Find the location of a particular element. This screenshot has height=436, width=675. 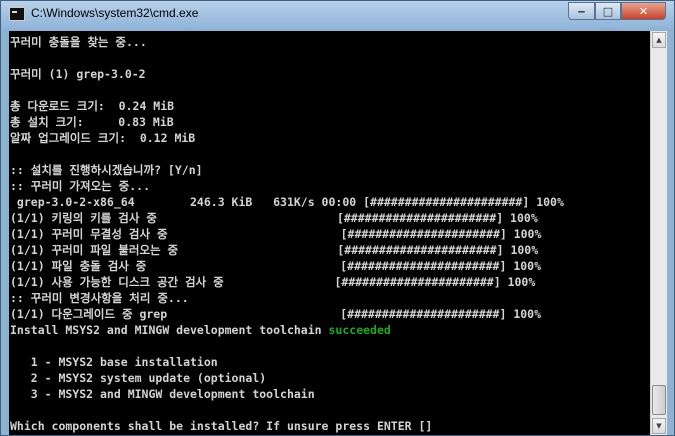

minimize-icon: ‒ is located at coordinates (581, 11).